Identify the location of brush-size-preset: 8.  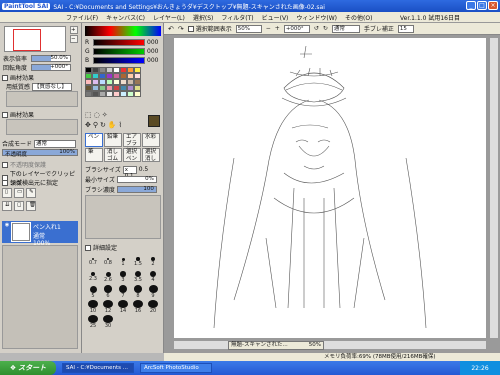
(138, 292).